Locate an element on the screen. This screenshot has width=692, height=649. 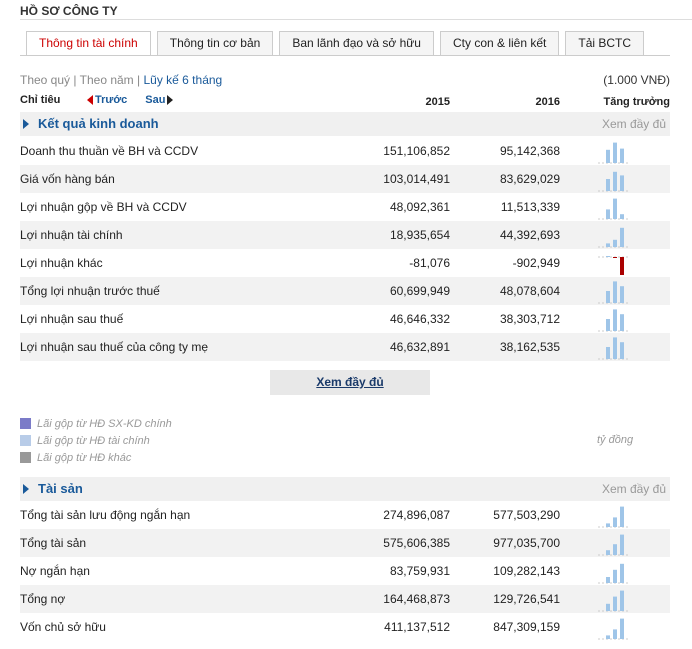
section-title: Tài sản is located at coordinates (60, 488).